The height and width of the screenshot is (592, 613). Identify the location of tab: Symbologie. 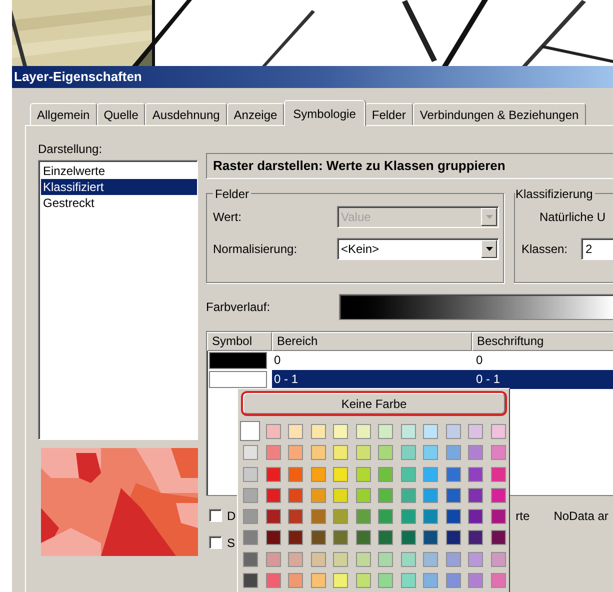
(324, 113).